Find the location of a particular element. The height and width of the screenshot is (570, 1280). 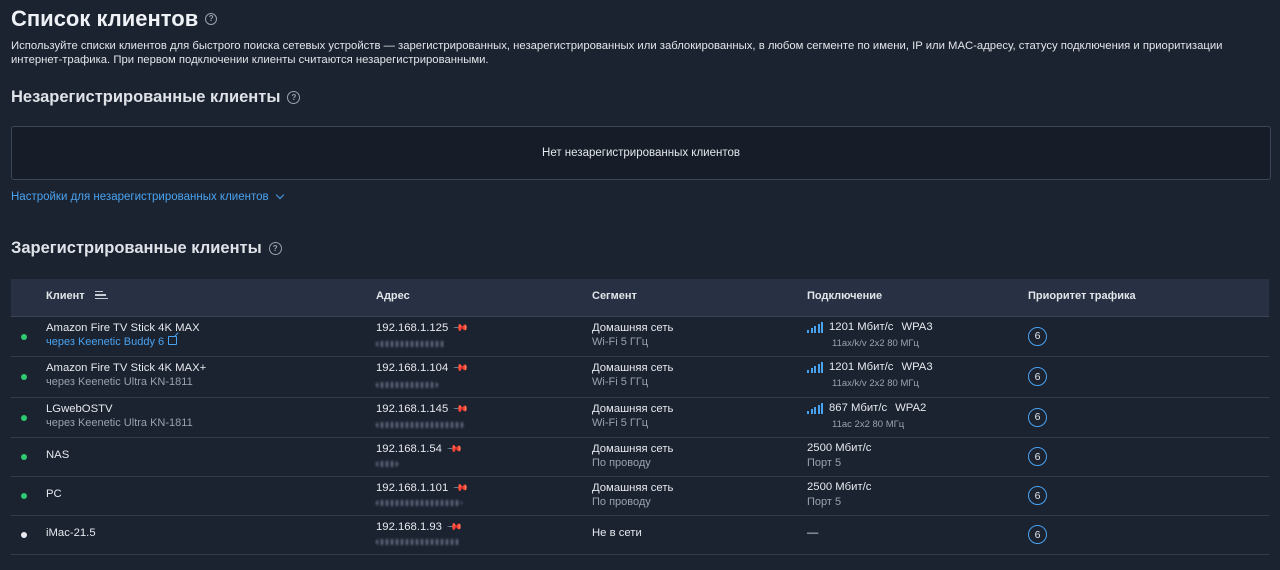

connection-info: 867 Мбит/с WPA2 is located at coordinates (866, 408).